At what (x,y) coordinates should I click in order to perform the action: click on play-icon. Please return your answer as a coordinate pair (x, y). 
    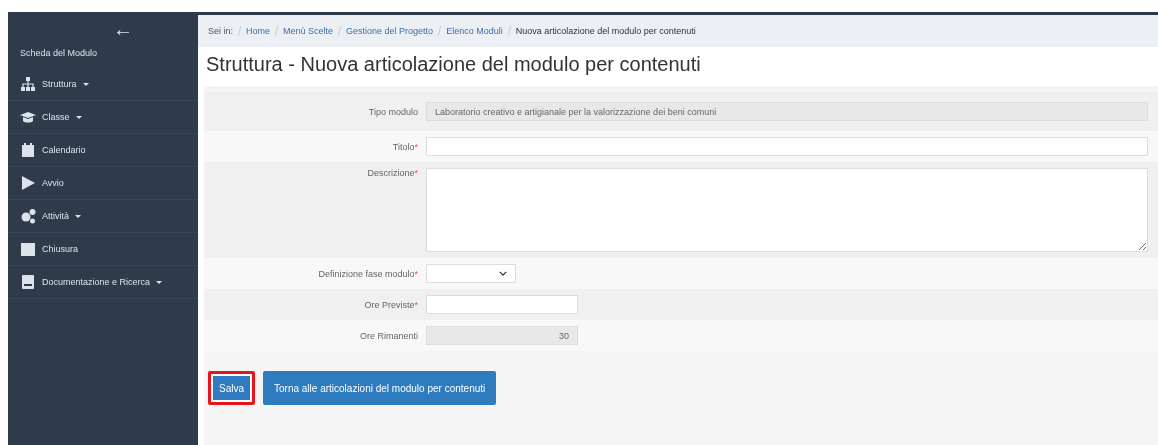
    Looking at the image, I should click on (28, 183).